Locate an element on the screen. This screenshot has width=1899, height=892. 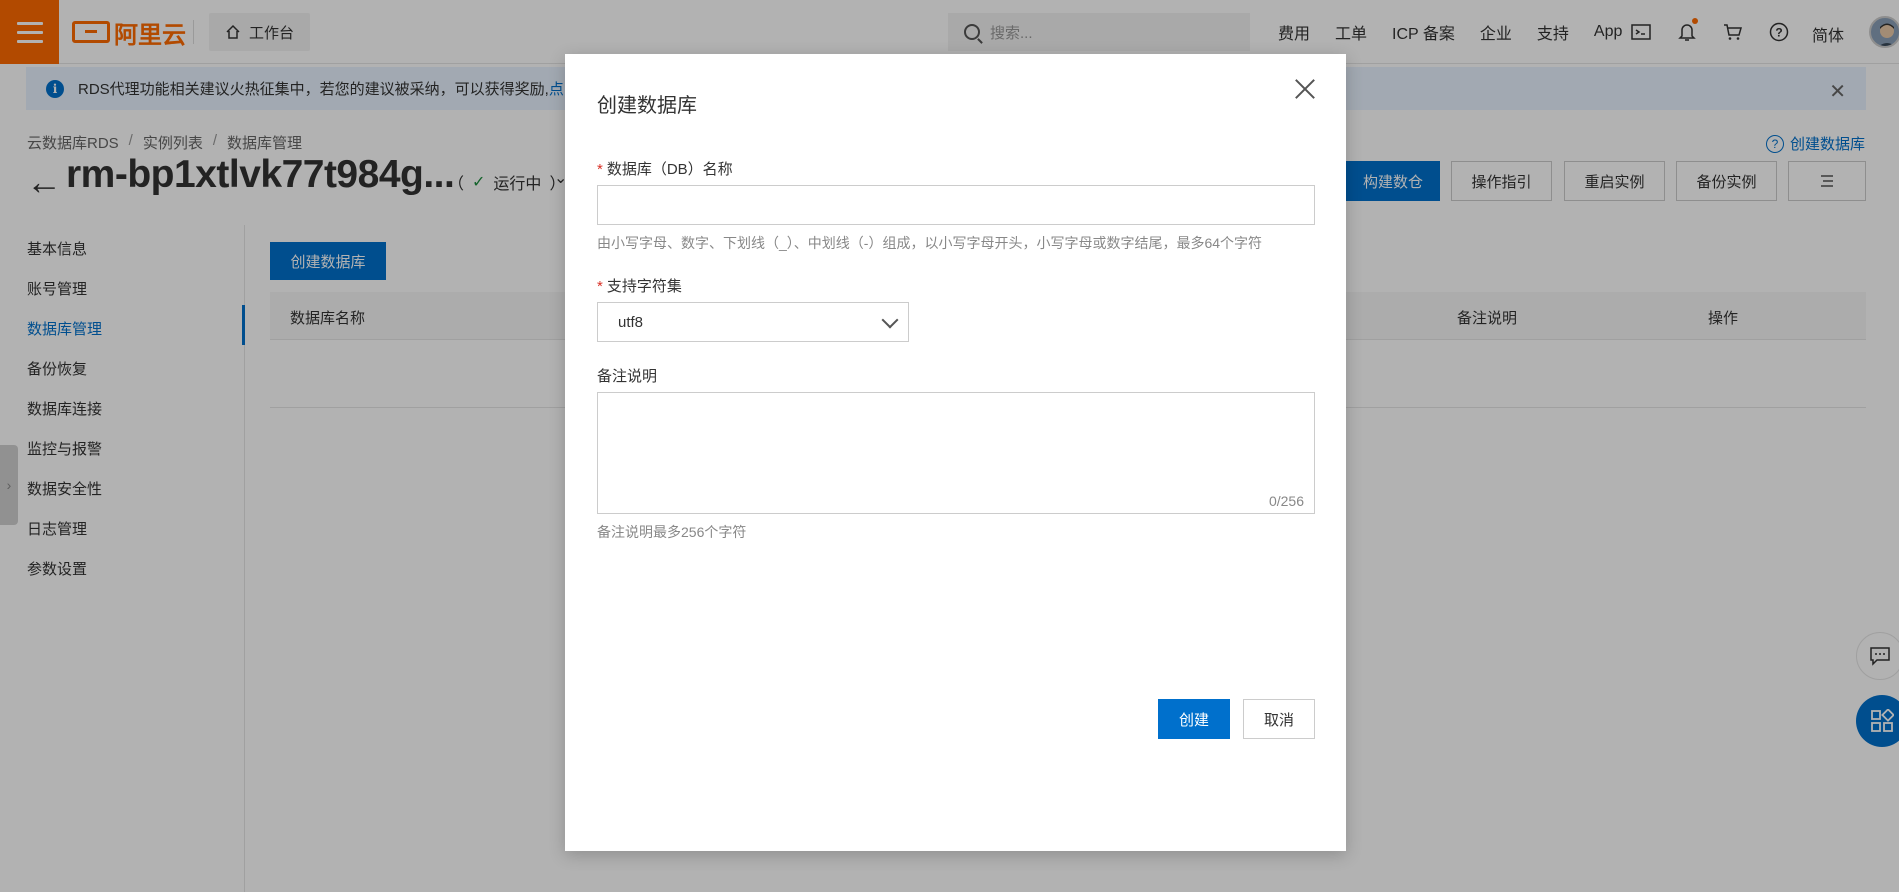
db-name-label: * 数据库（DB）名称 is located at coordinates (665, 168).